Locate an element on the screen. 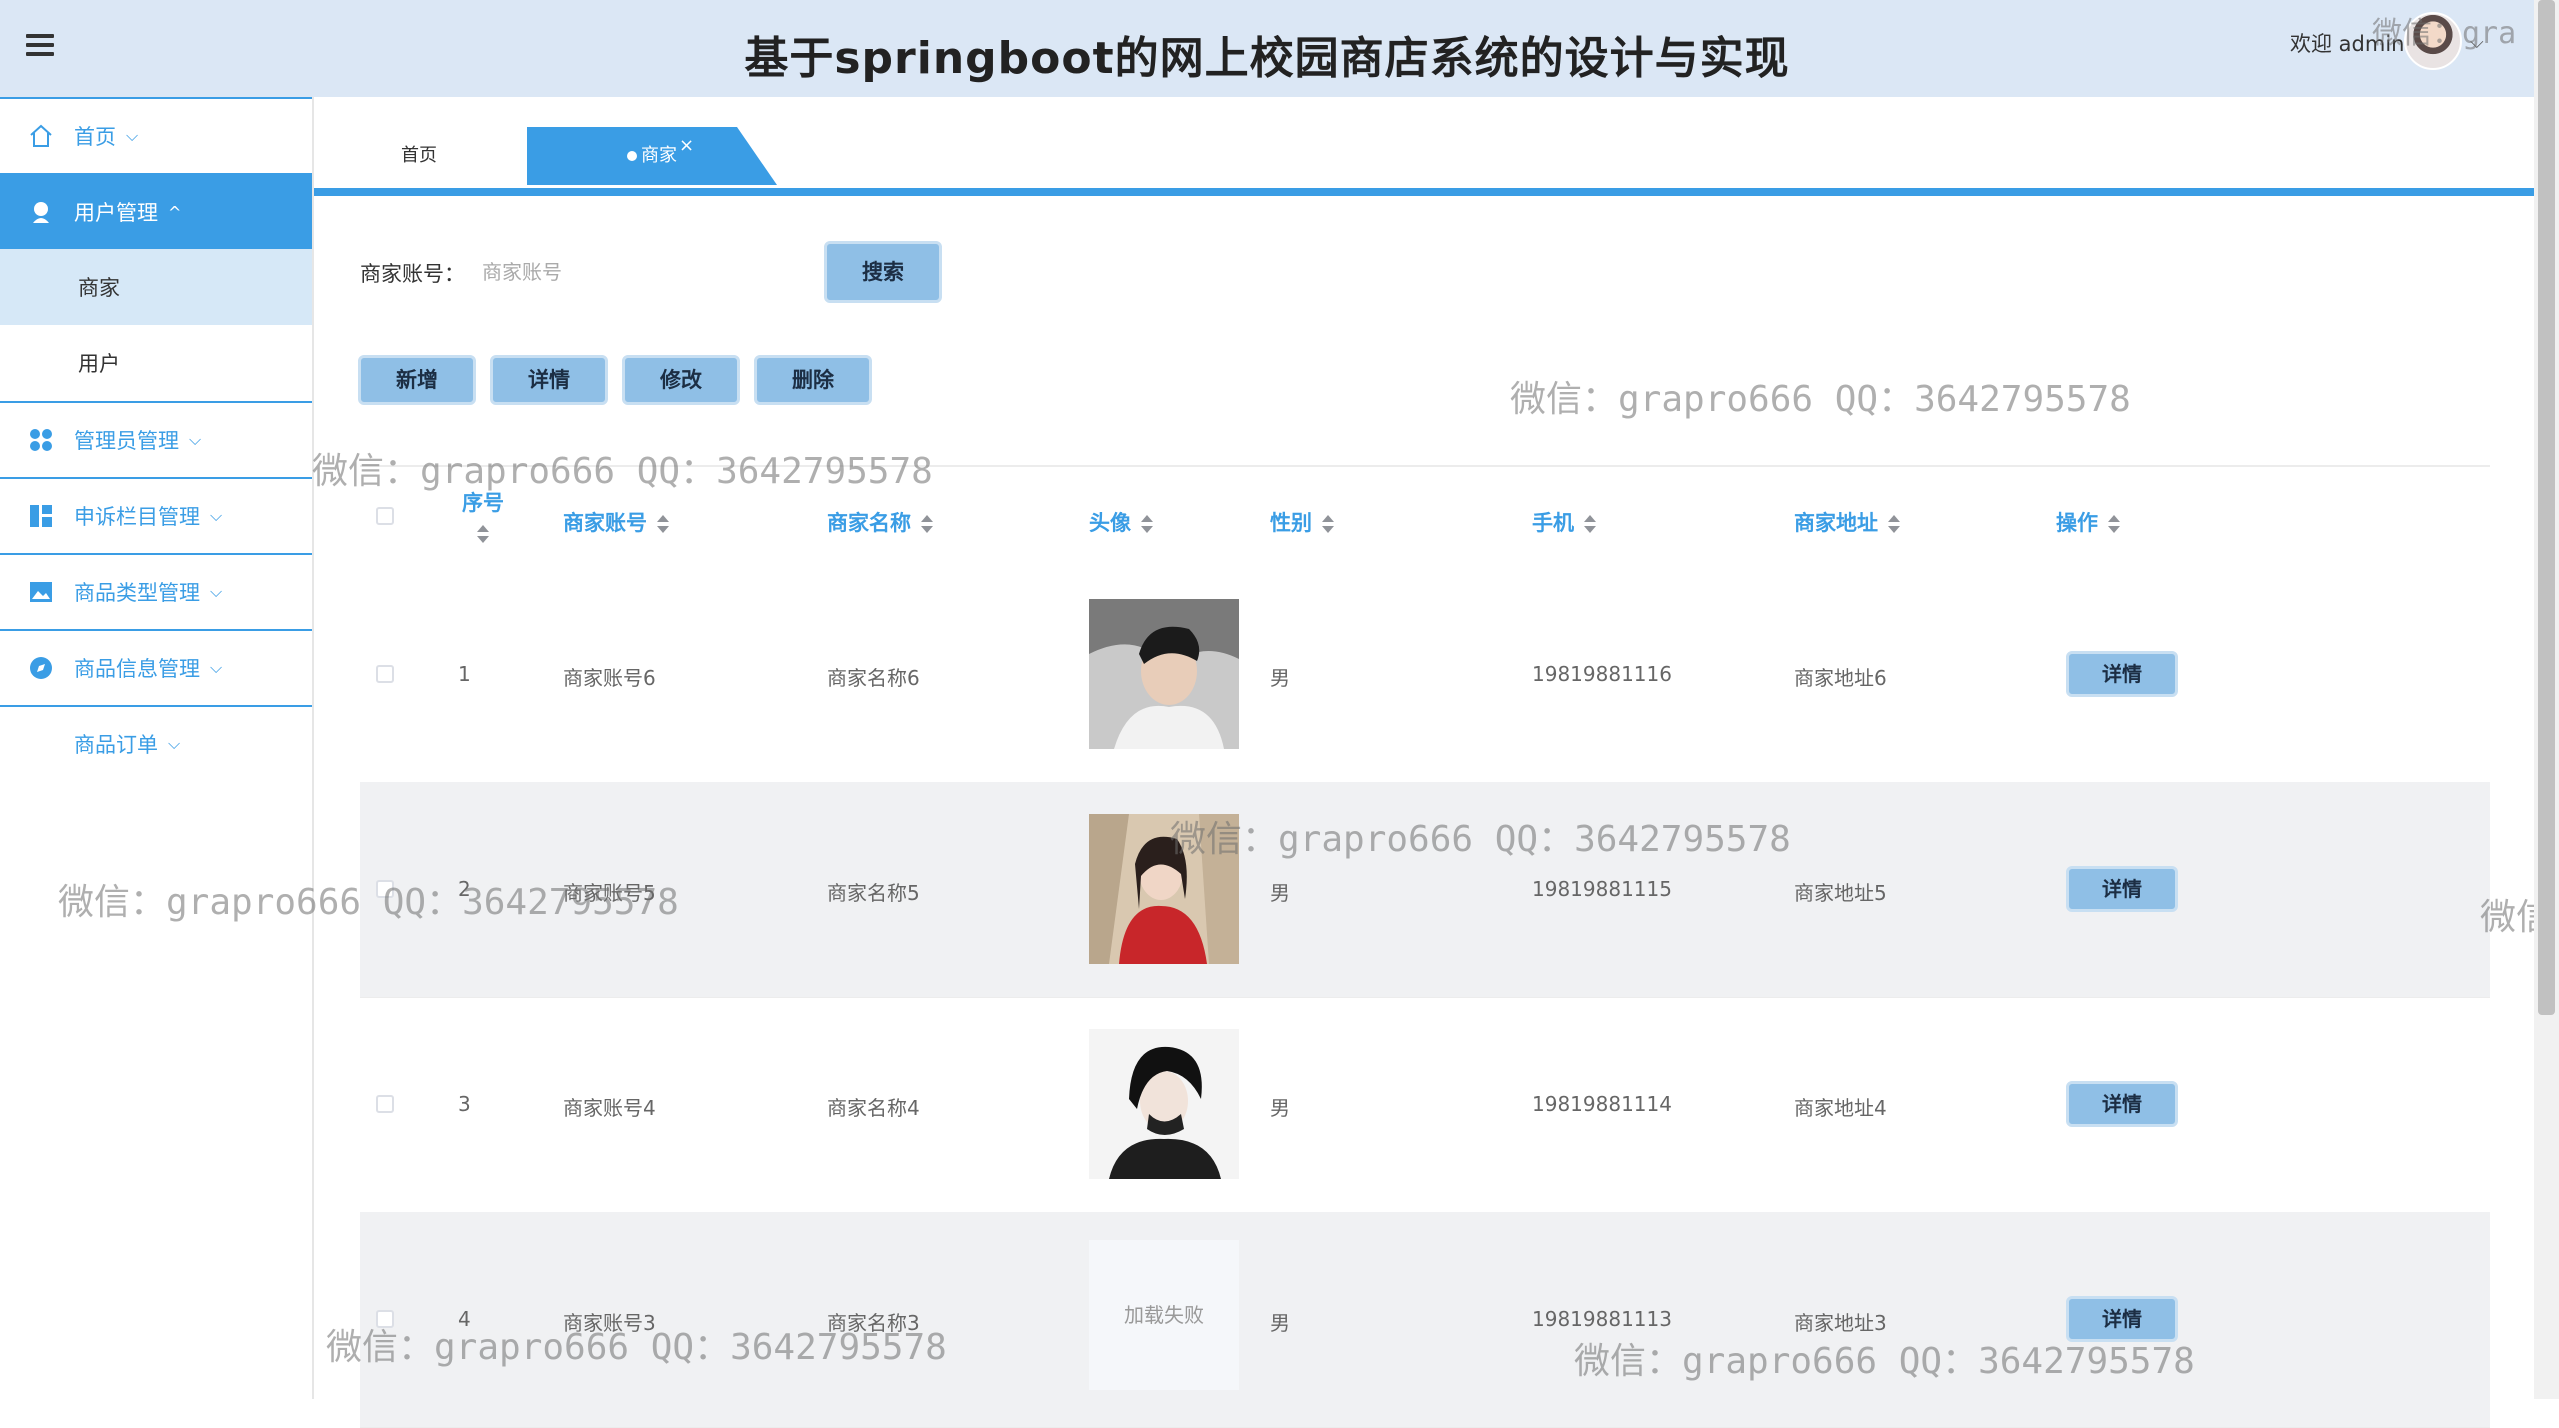  home-icon is located at coordinates (41, 136).